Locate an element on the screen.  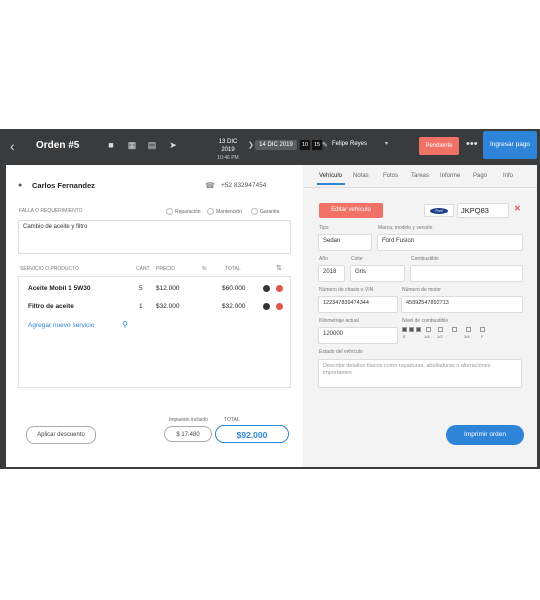
fuel-type-field is located at coordinates (466, 273).